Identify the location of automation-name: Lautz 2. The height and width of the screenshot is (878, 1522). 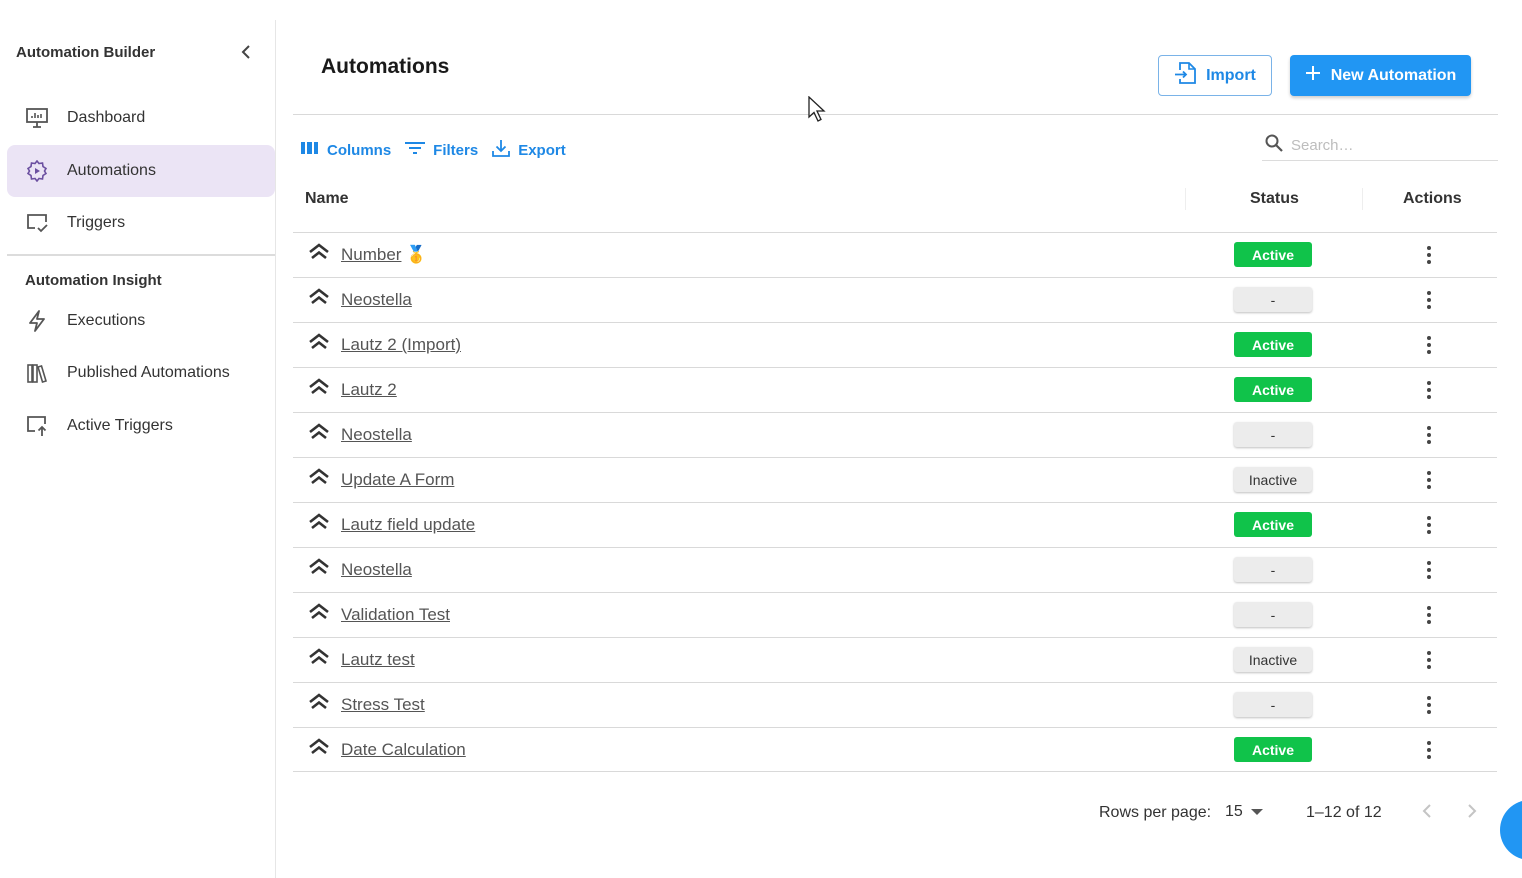
(369, 389).